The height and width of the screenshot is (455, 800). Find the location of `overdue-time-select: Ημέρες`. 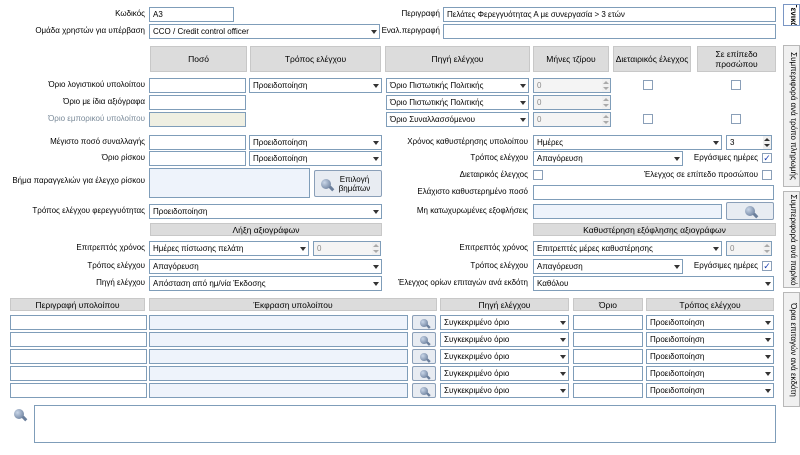

overdue-time-select: Ημέρες is located at coordinates (627, 142).